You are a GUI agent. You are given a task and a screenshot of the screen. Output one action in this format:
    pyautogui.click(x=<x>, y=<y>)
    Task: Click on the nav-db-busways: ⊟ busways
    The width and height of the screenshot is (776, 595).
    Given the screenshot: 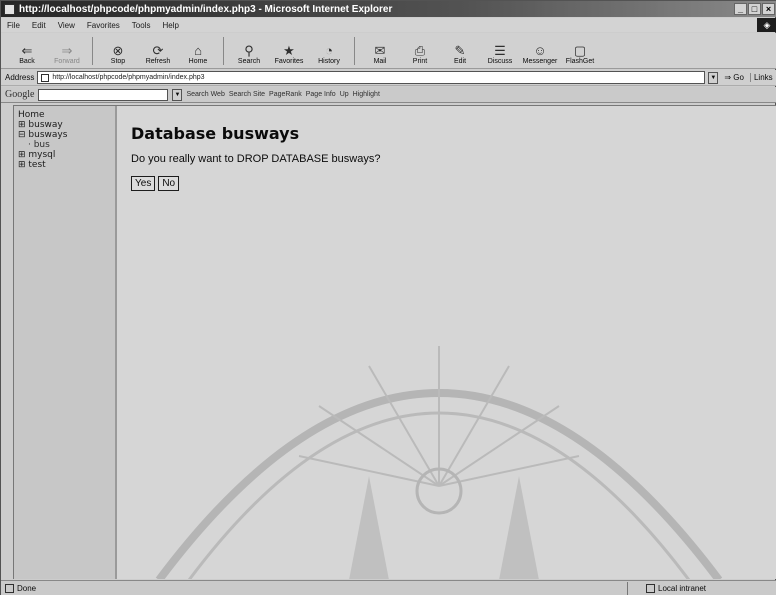 What is the action you would take?
    pyautogui.click(x=66, y=135)
    